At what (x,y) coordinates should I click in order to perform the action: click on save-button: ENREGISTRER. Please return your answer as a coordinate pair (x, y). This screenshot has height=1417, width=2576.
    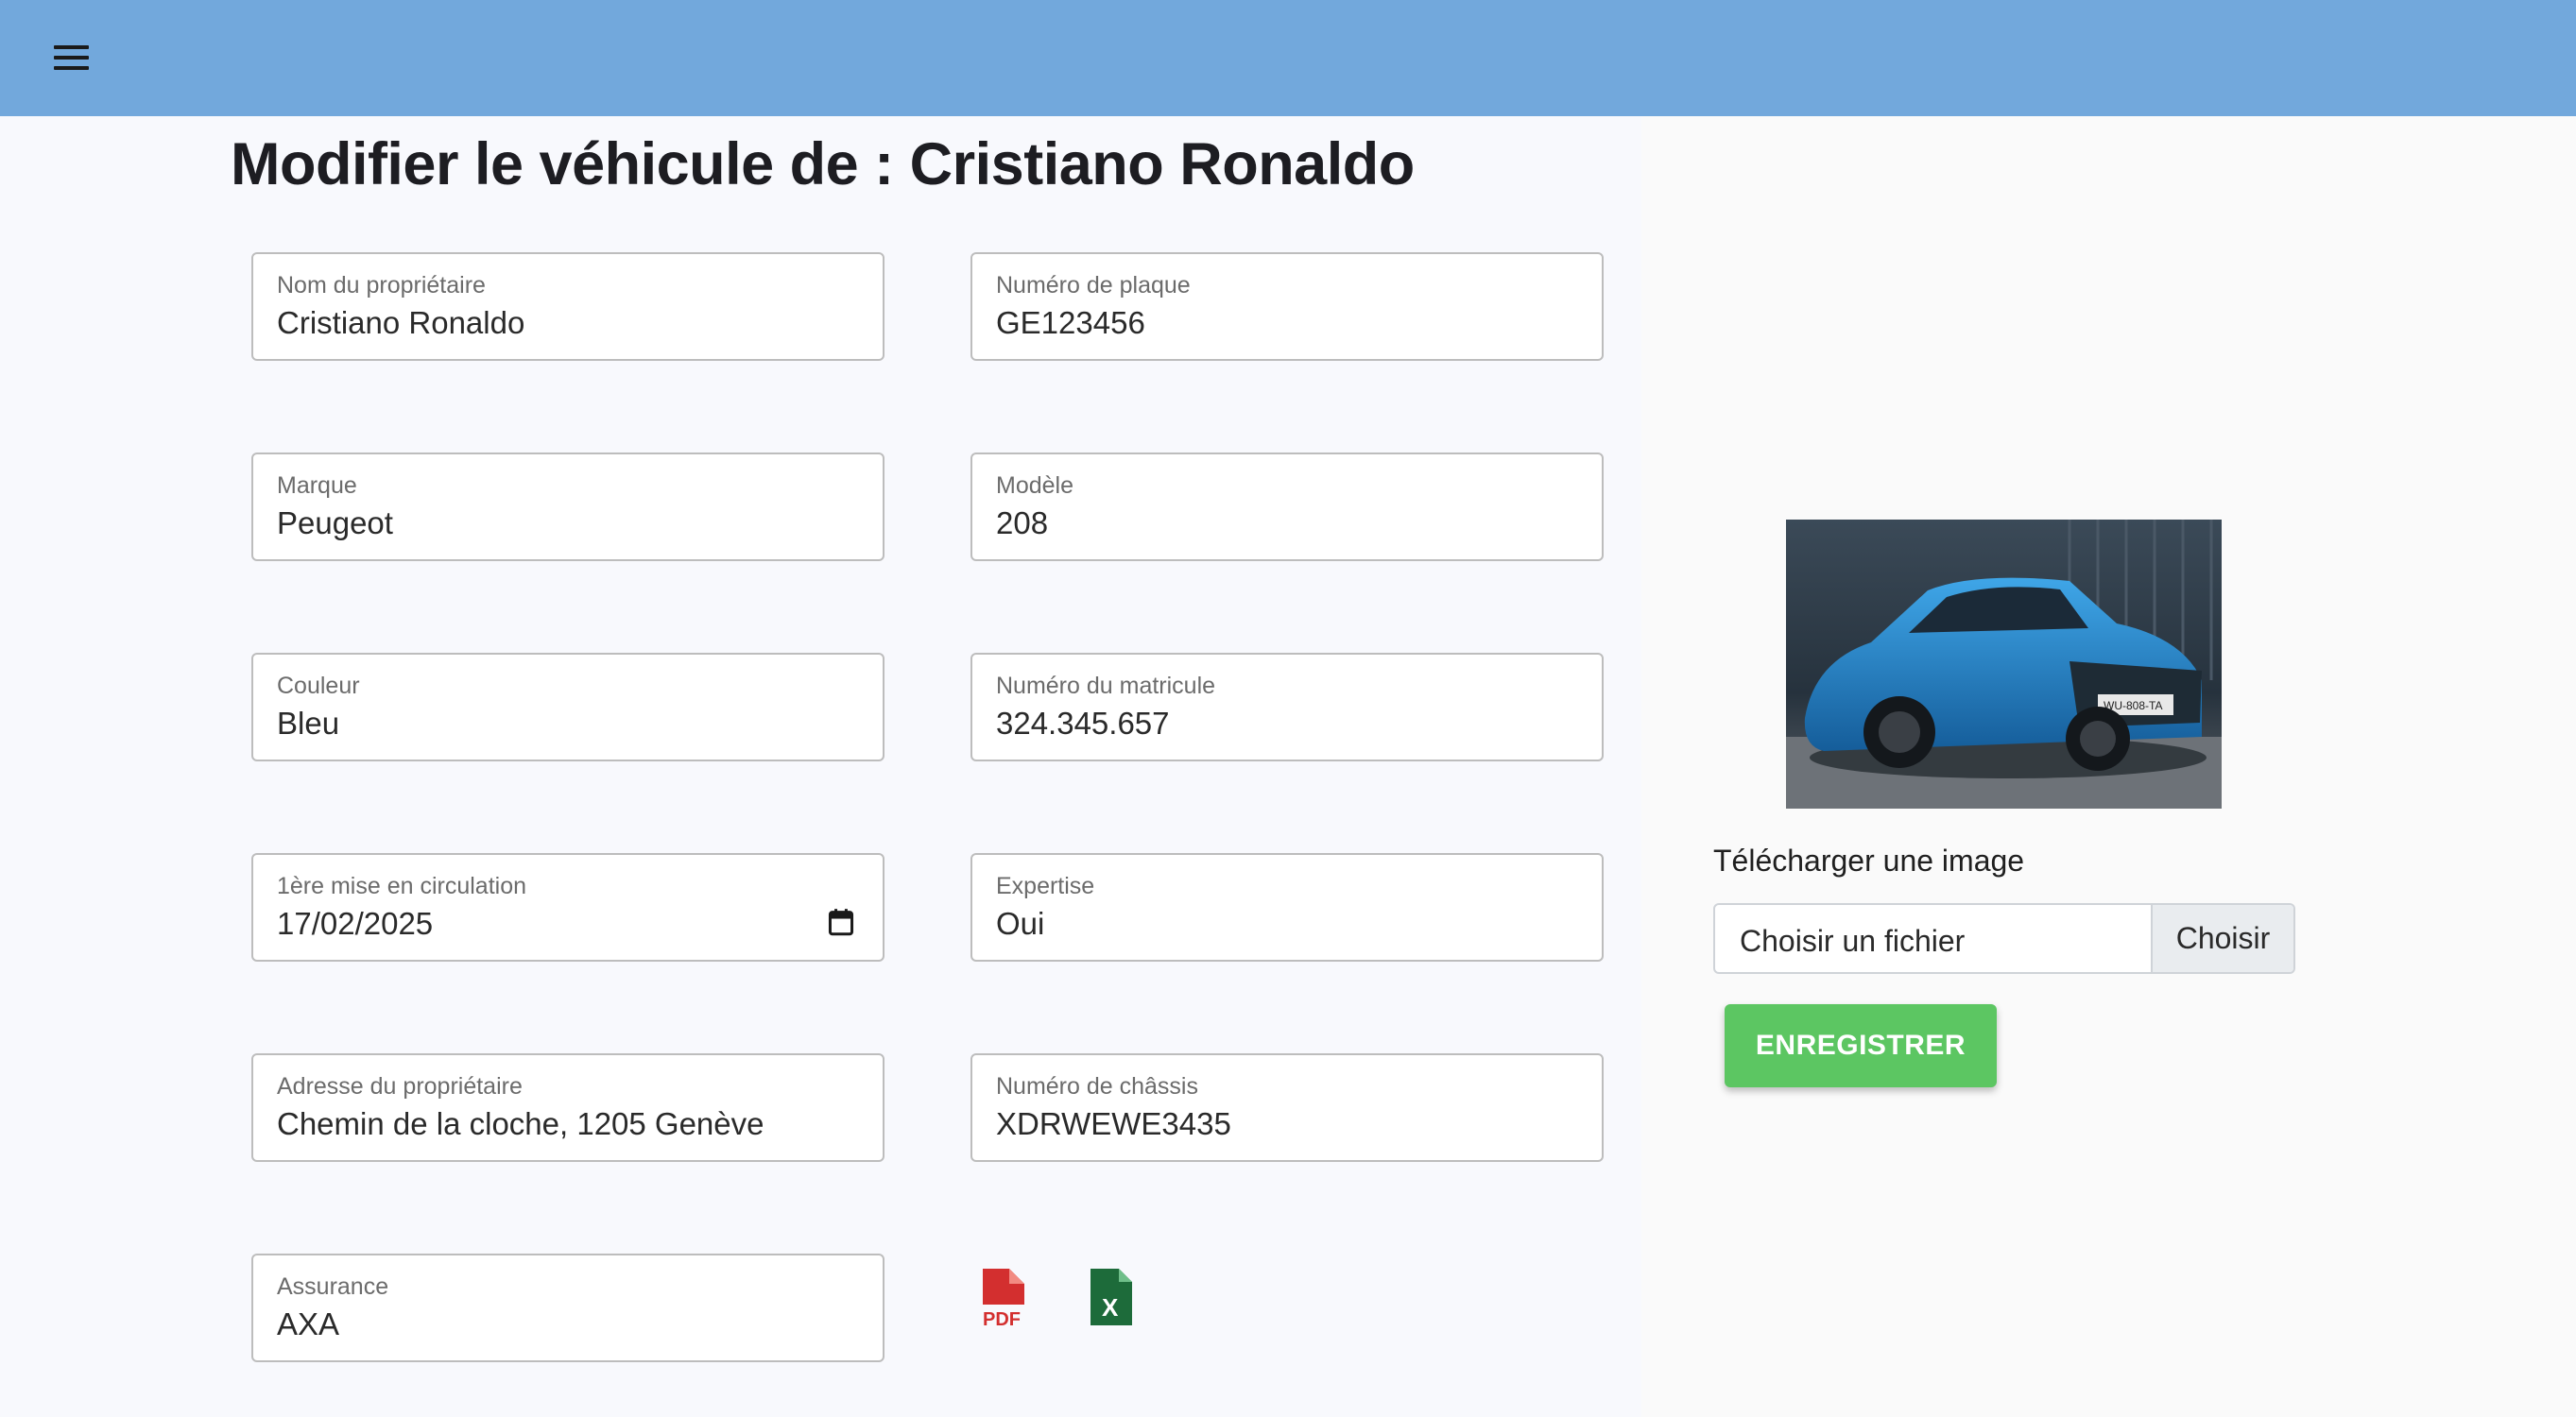
    Looking at the image, I should click on (1861, 1046).